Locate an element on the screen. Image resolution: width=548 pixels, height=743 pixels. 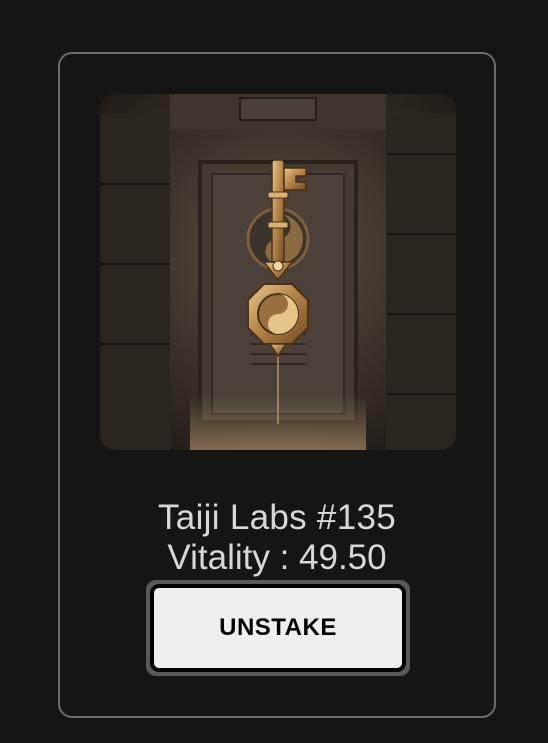
unstake-button-frame: UNSTAKE is located at coordinates (278, 628).